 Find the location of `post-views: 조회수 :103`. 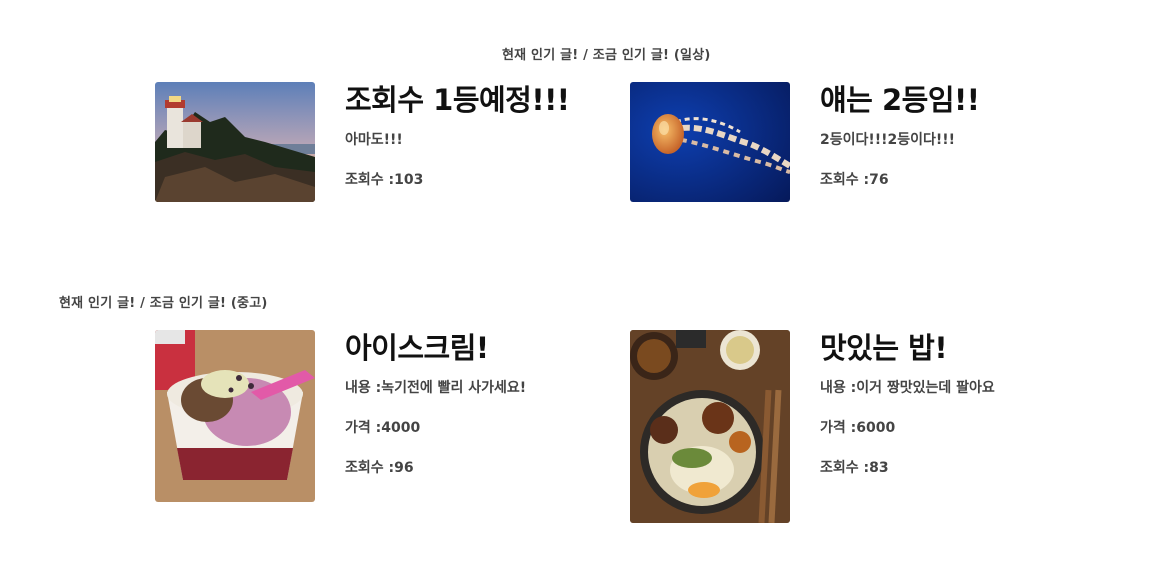

post-views: 조회수 :103 is located at coordinates (384, 180).